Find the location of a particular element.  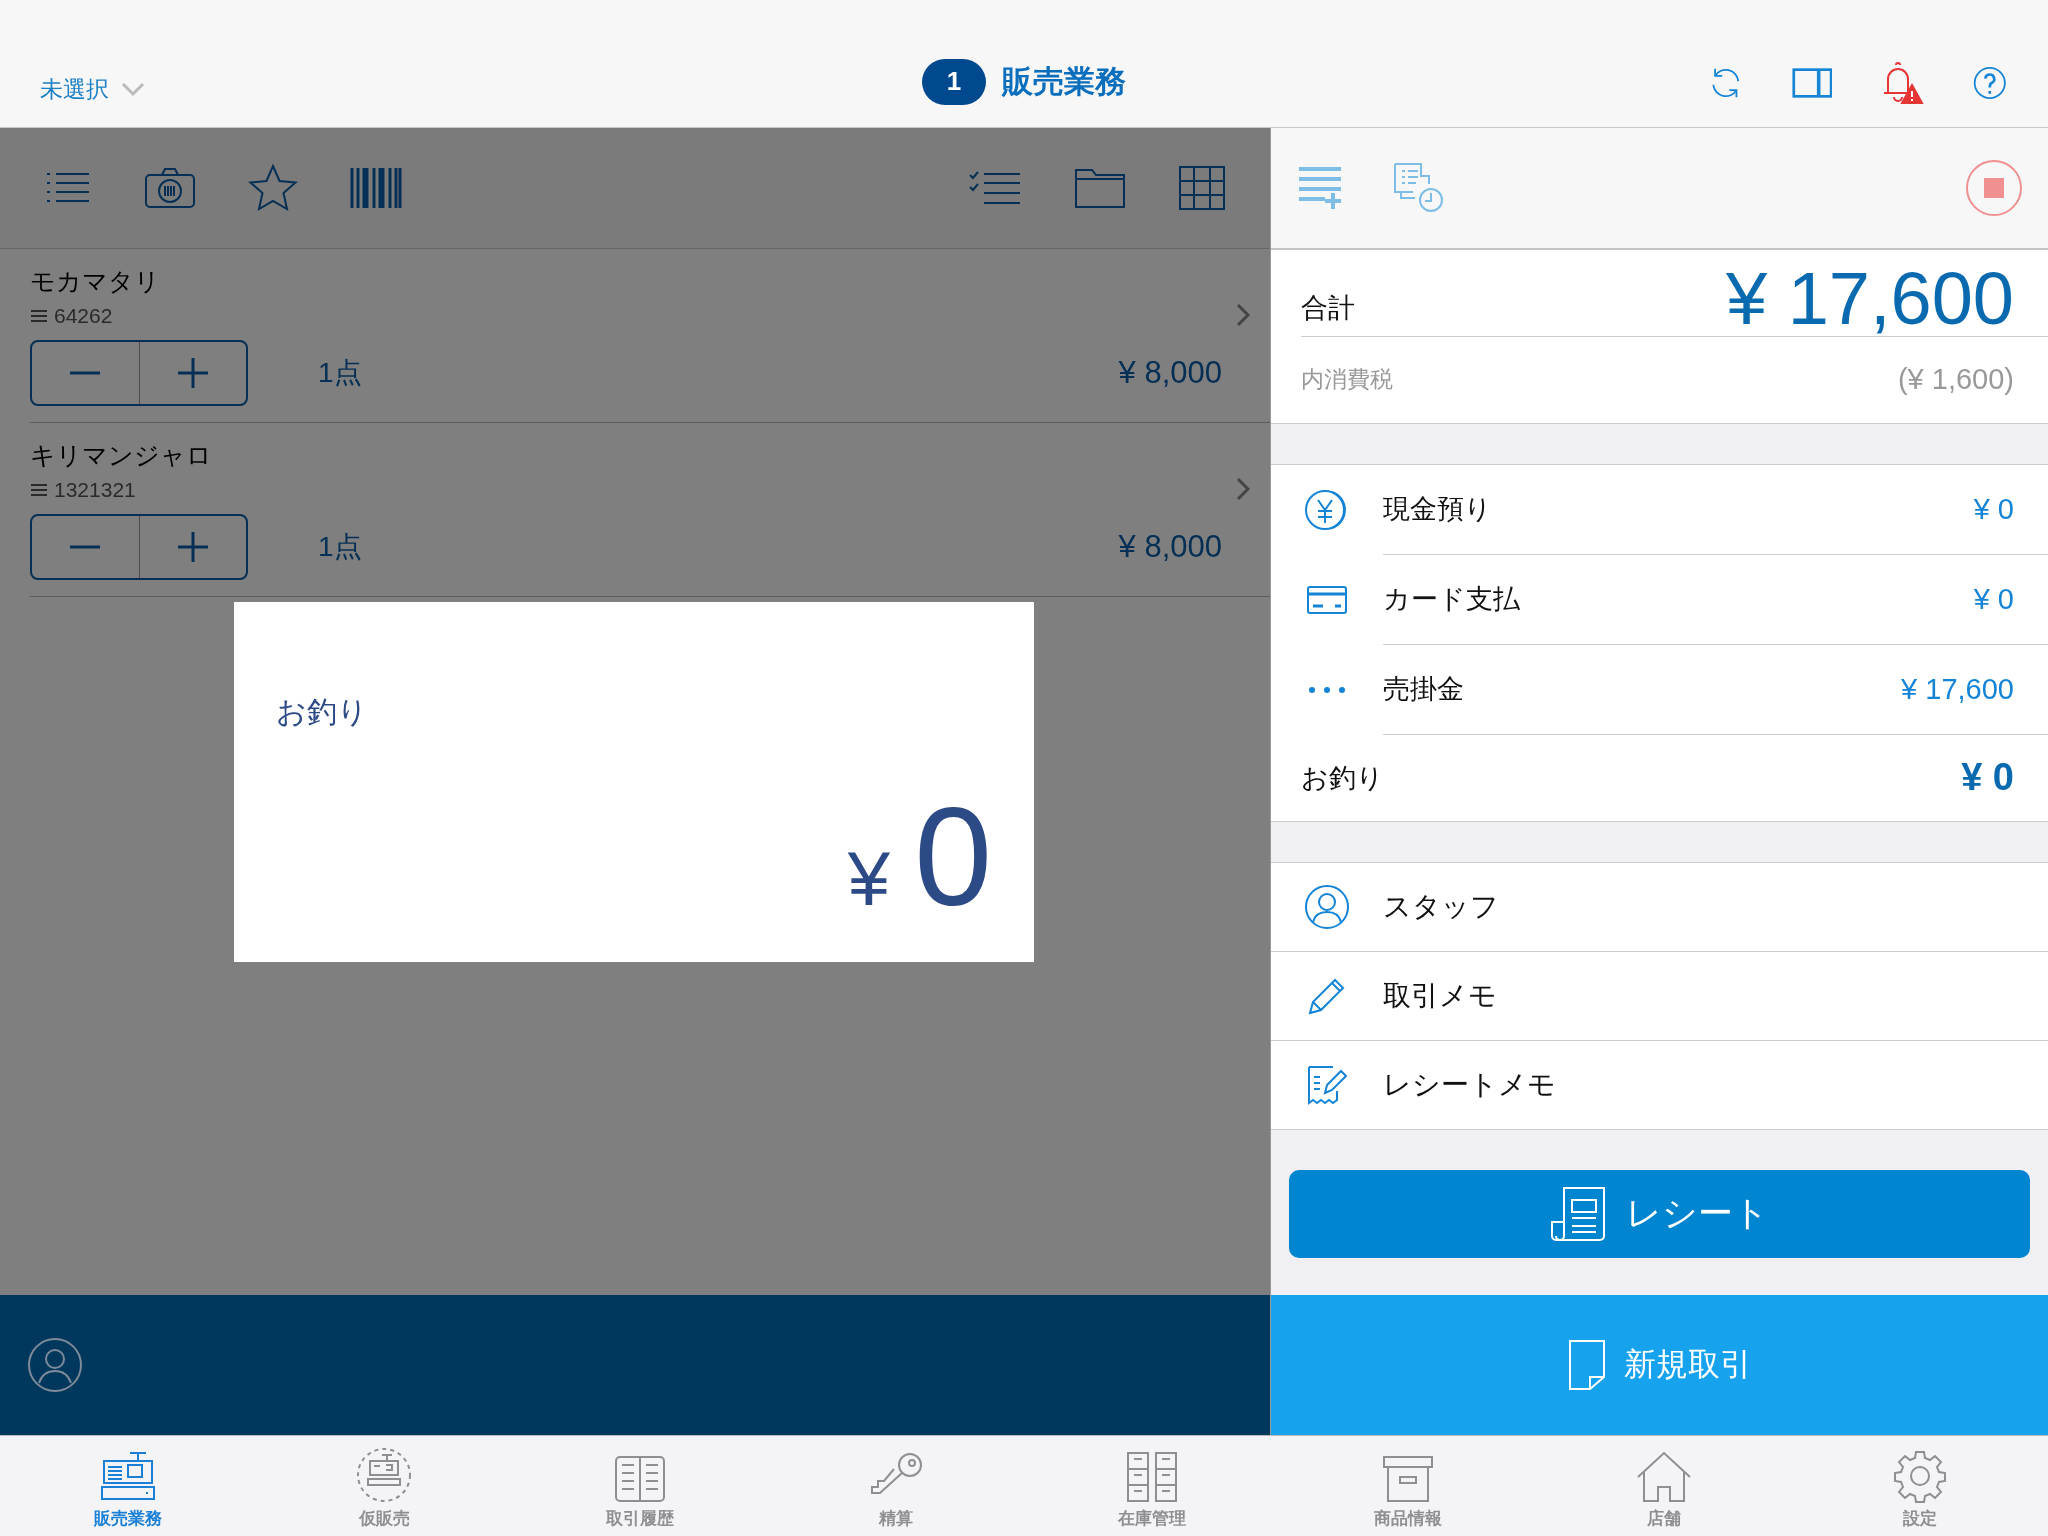

house-icon is located at coordinates (1664, 1477).